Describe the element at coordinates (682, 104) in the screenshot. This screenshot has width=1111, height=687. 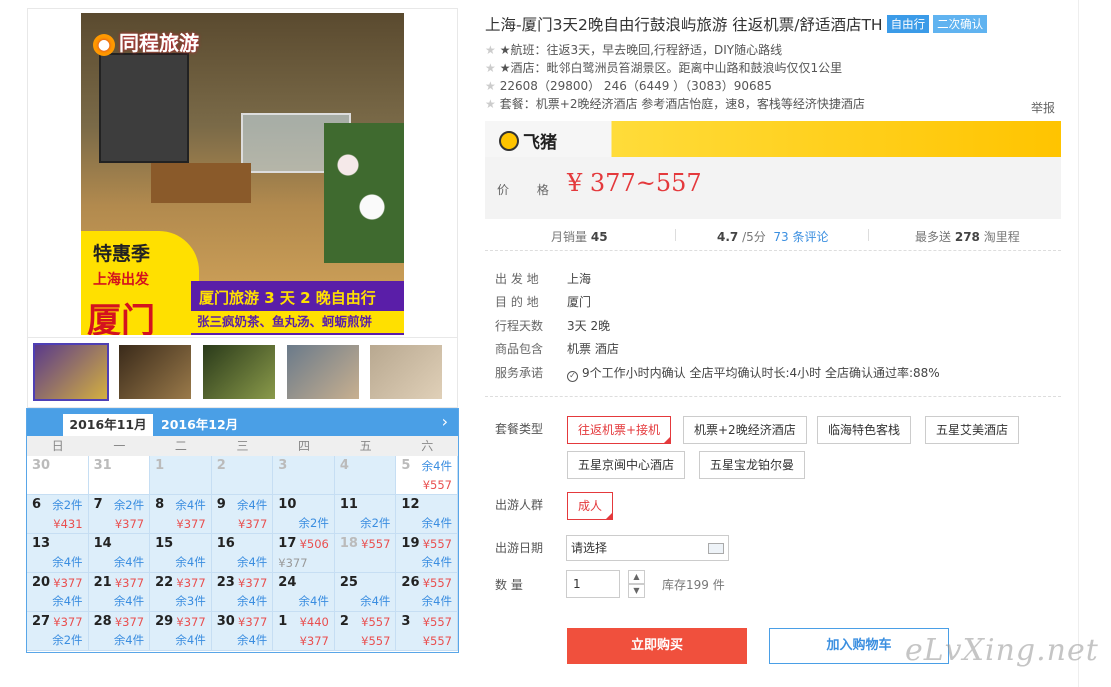
I see `feature-text: 套餐：机票+2晚经济酒店 参考酒店怡庭，速8，客栈等经济快捷酒店` at that location.